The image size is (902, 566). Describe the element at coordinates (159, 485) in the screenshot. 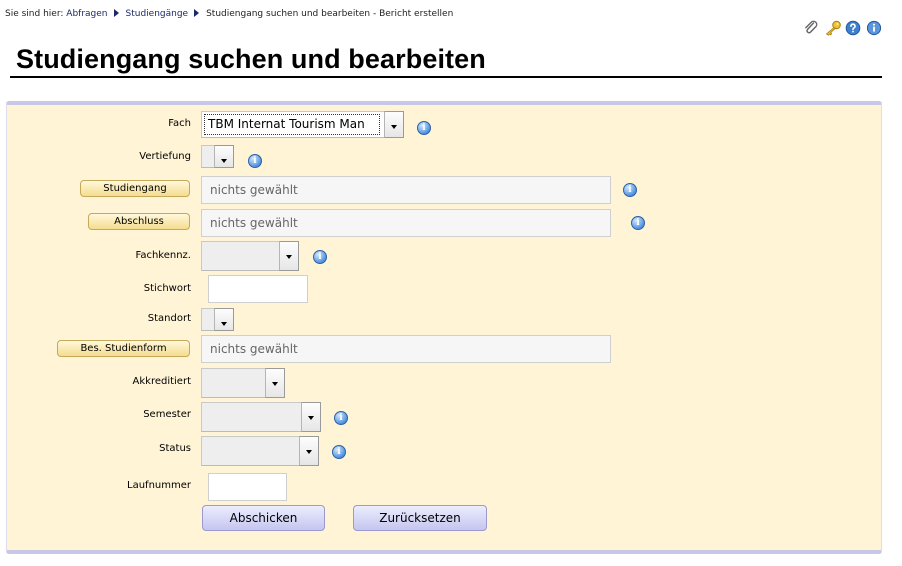

I see `laufnummer-label: Laufnummer` at that location.